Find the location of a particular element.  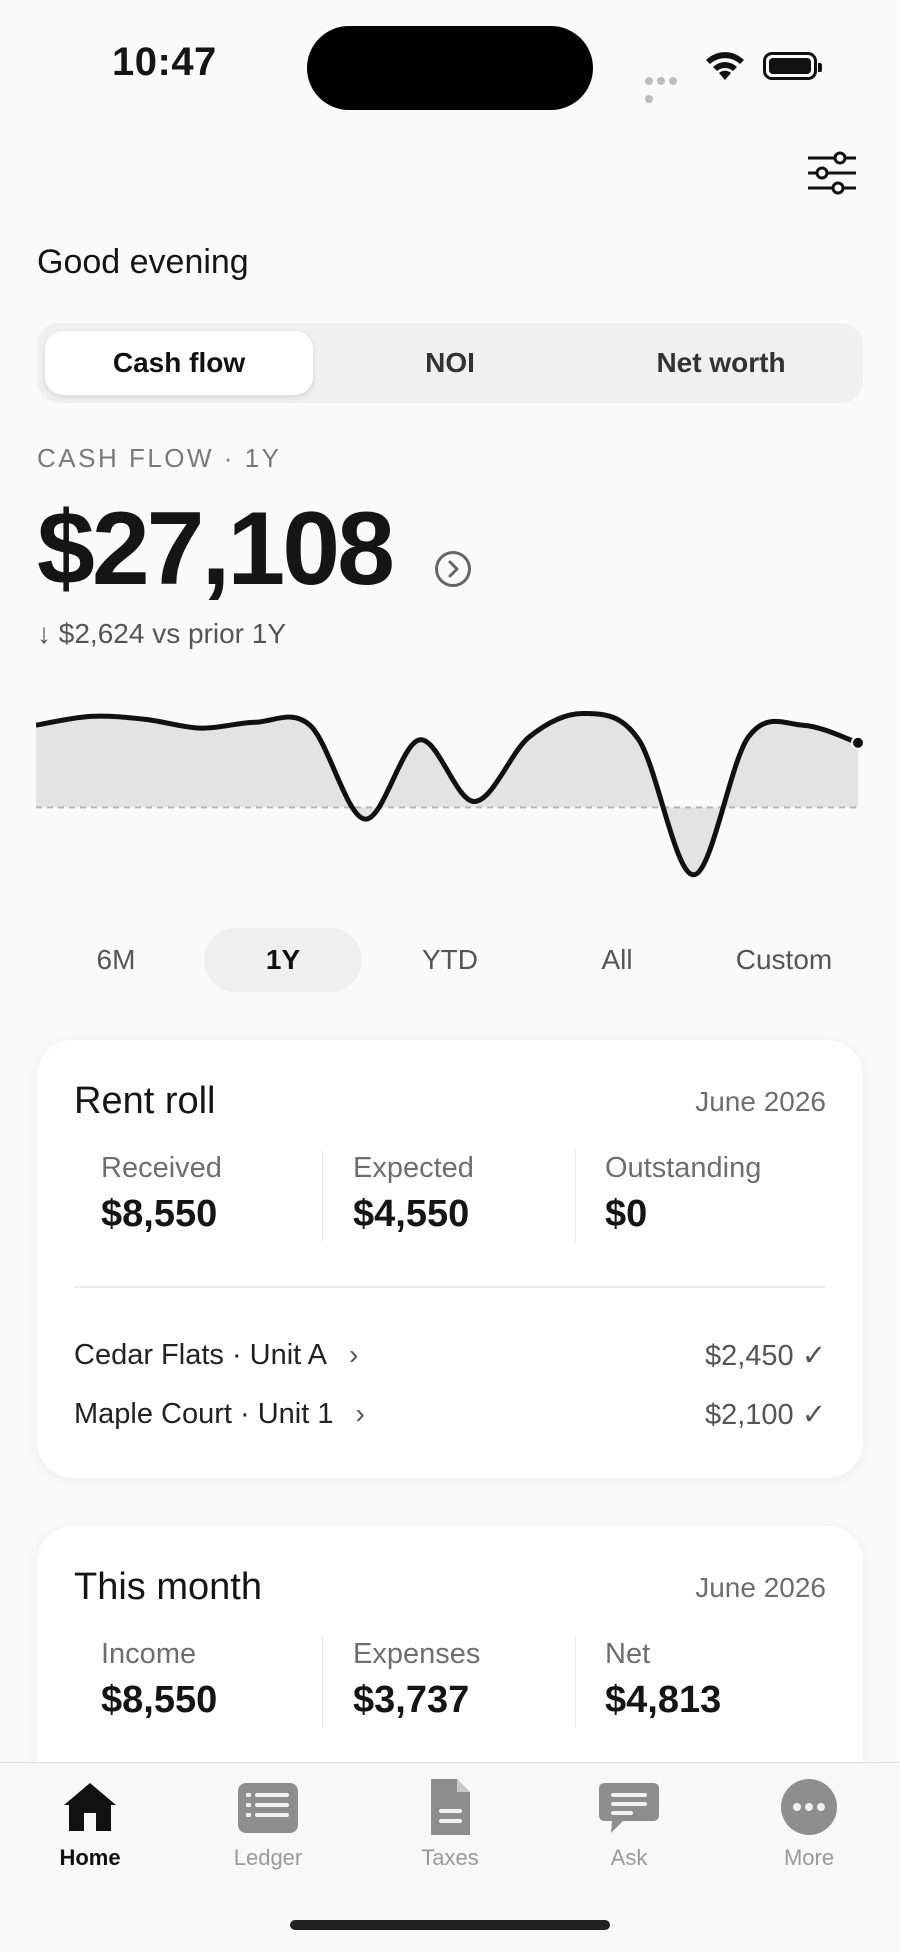

range-ytd: YTD is located at coordinates (450, 960).